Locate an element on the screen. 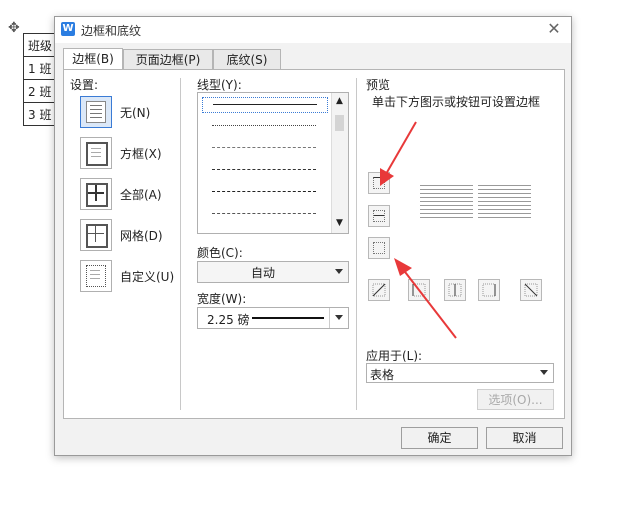  setting-grid-label: 网格(D) is located at coordinates (141, 235).